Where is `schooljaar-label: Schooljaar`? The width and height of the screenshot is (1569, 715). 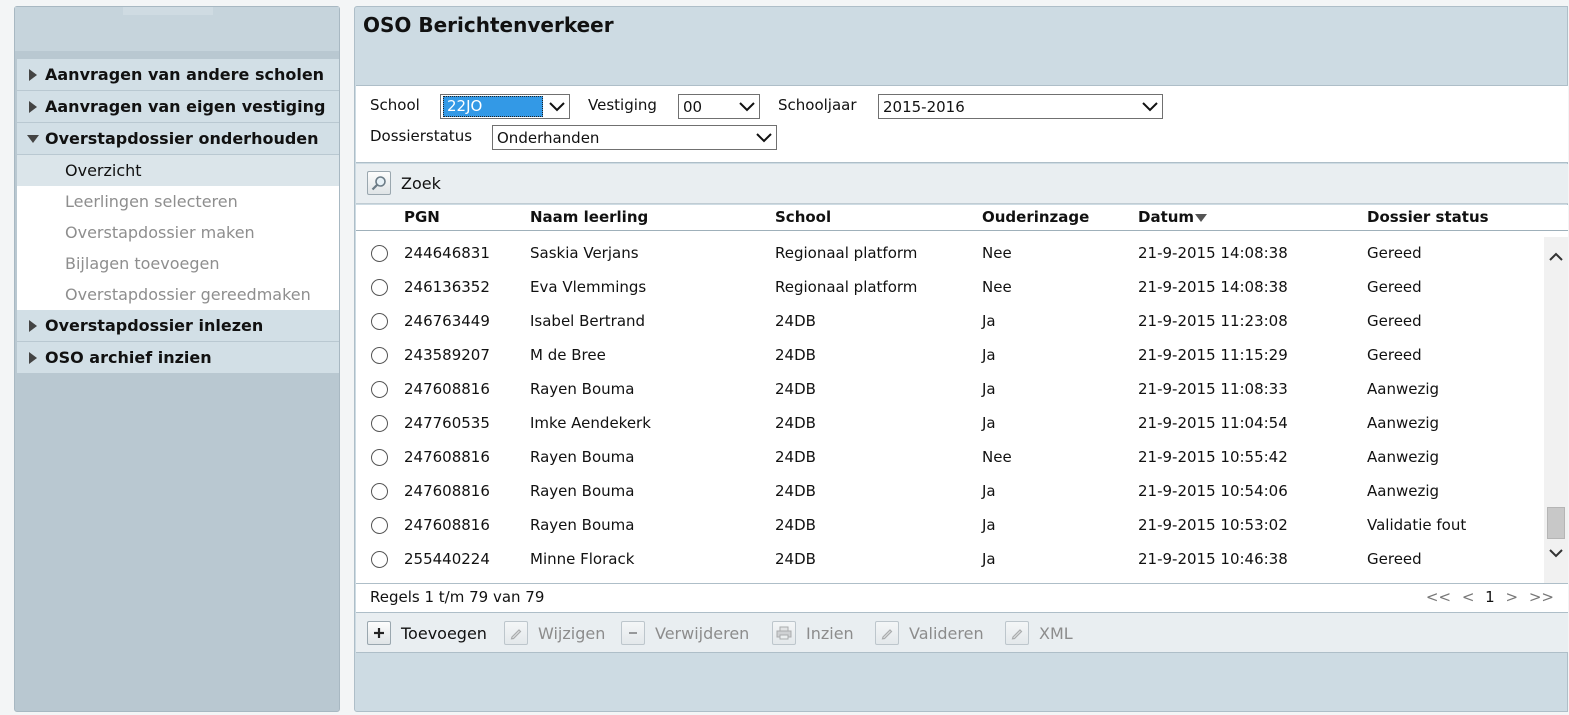 schooljaar-label: Schooljaar is located at coordinates (817, 105).